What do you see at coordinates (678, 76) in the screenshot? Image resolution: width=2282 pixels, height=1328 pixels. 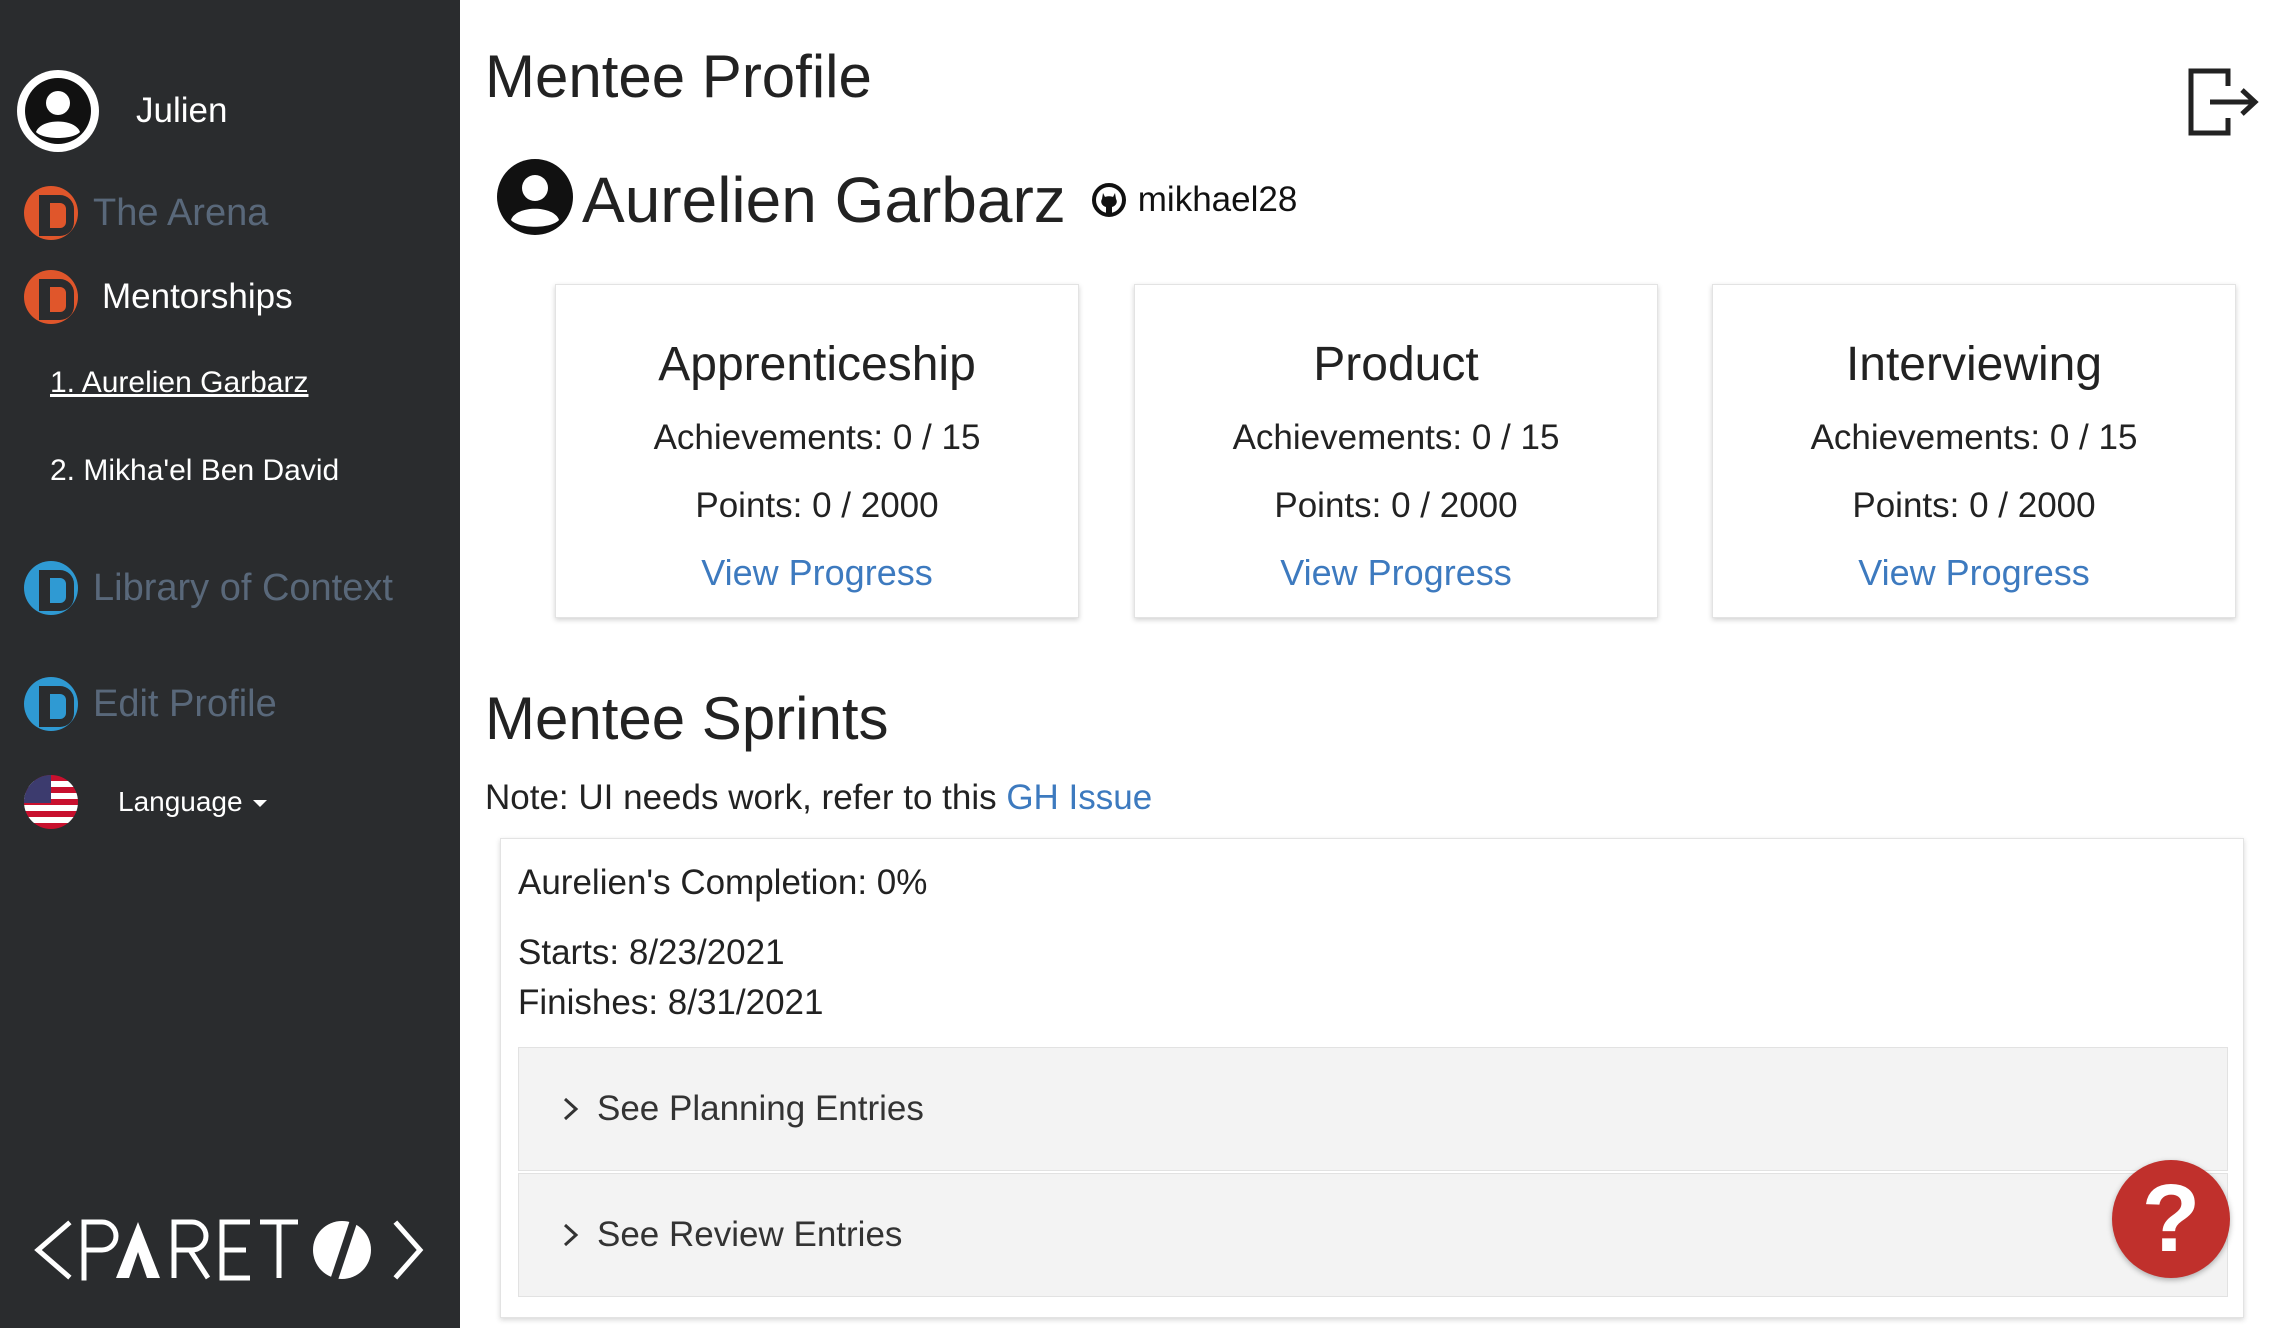 I see `page-title: Mentee Profile` at bounding box center [678, 76].